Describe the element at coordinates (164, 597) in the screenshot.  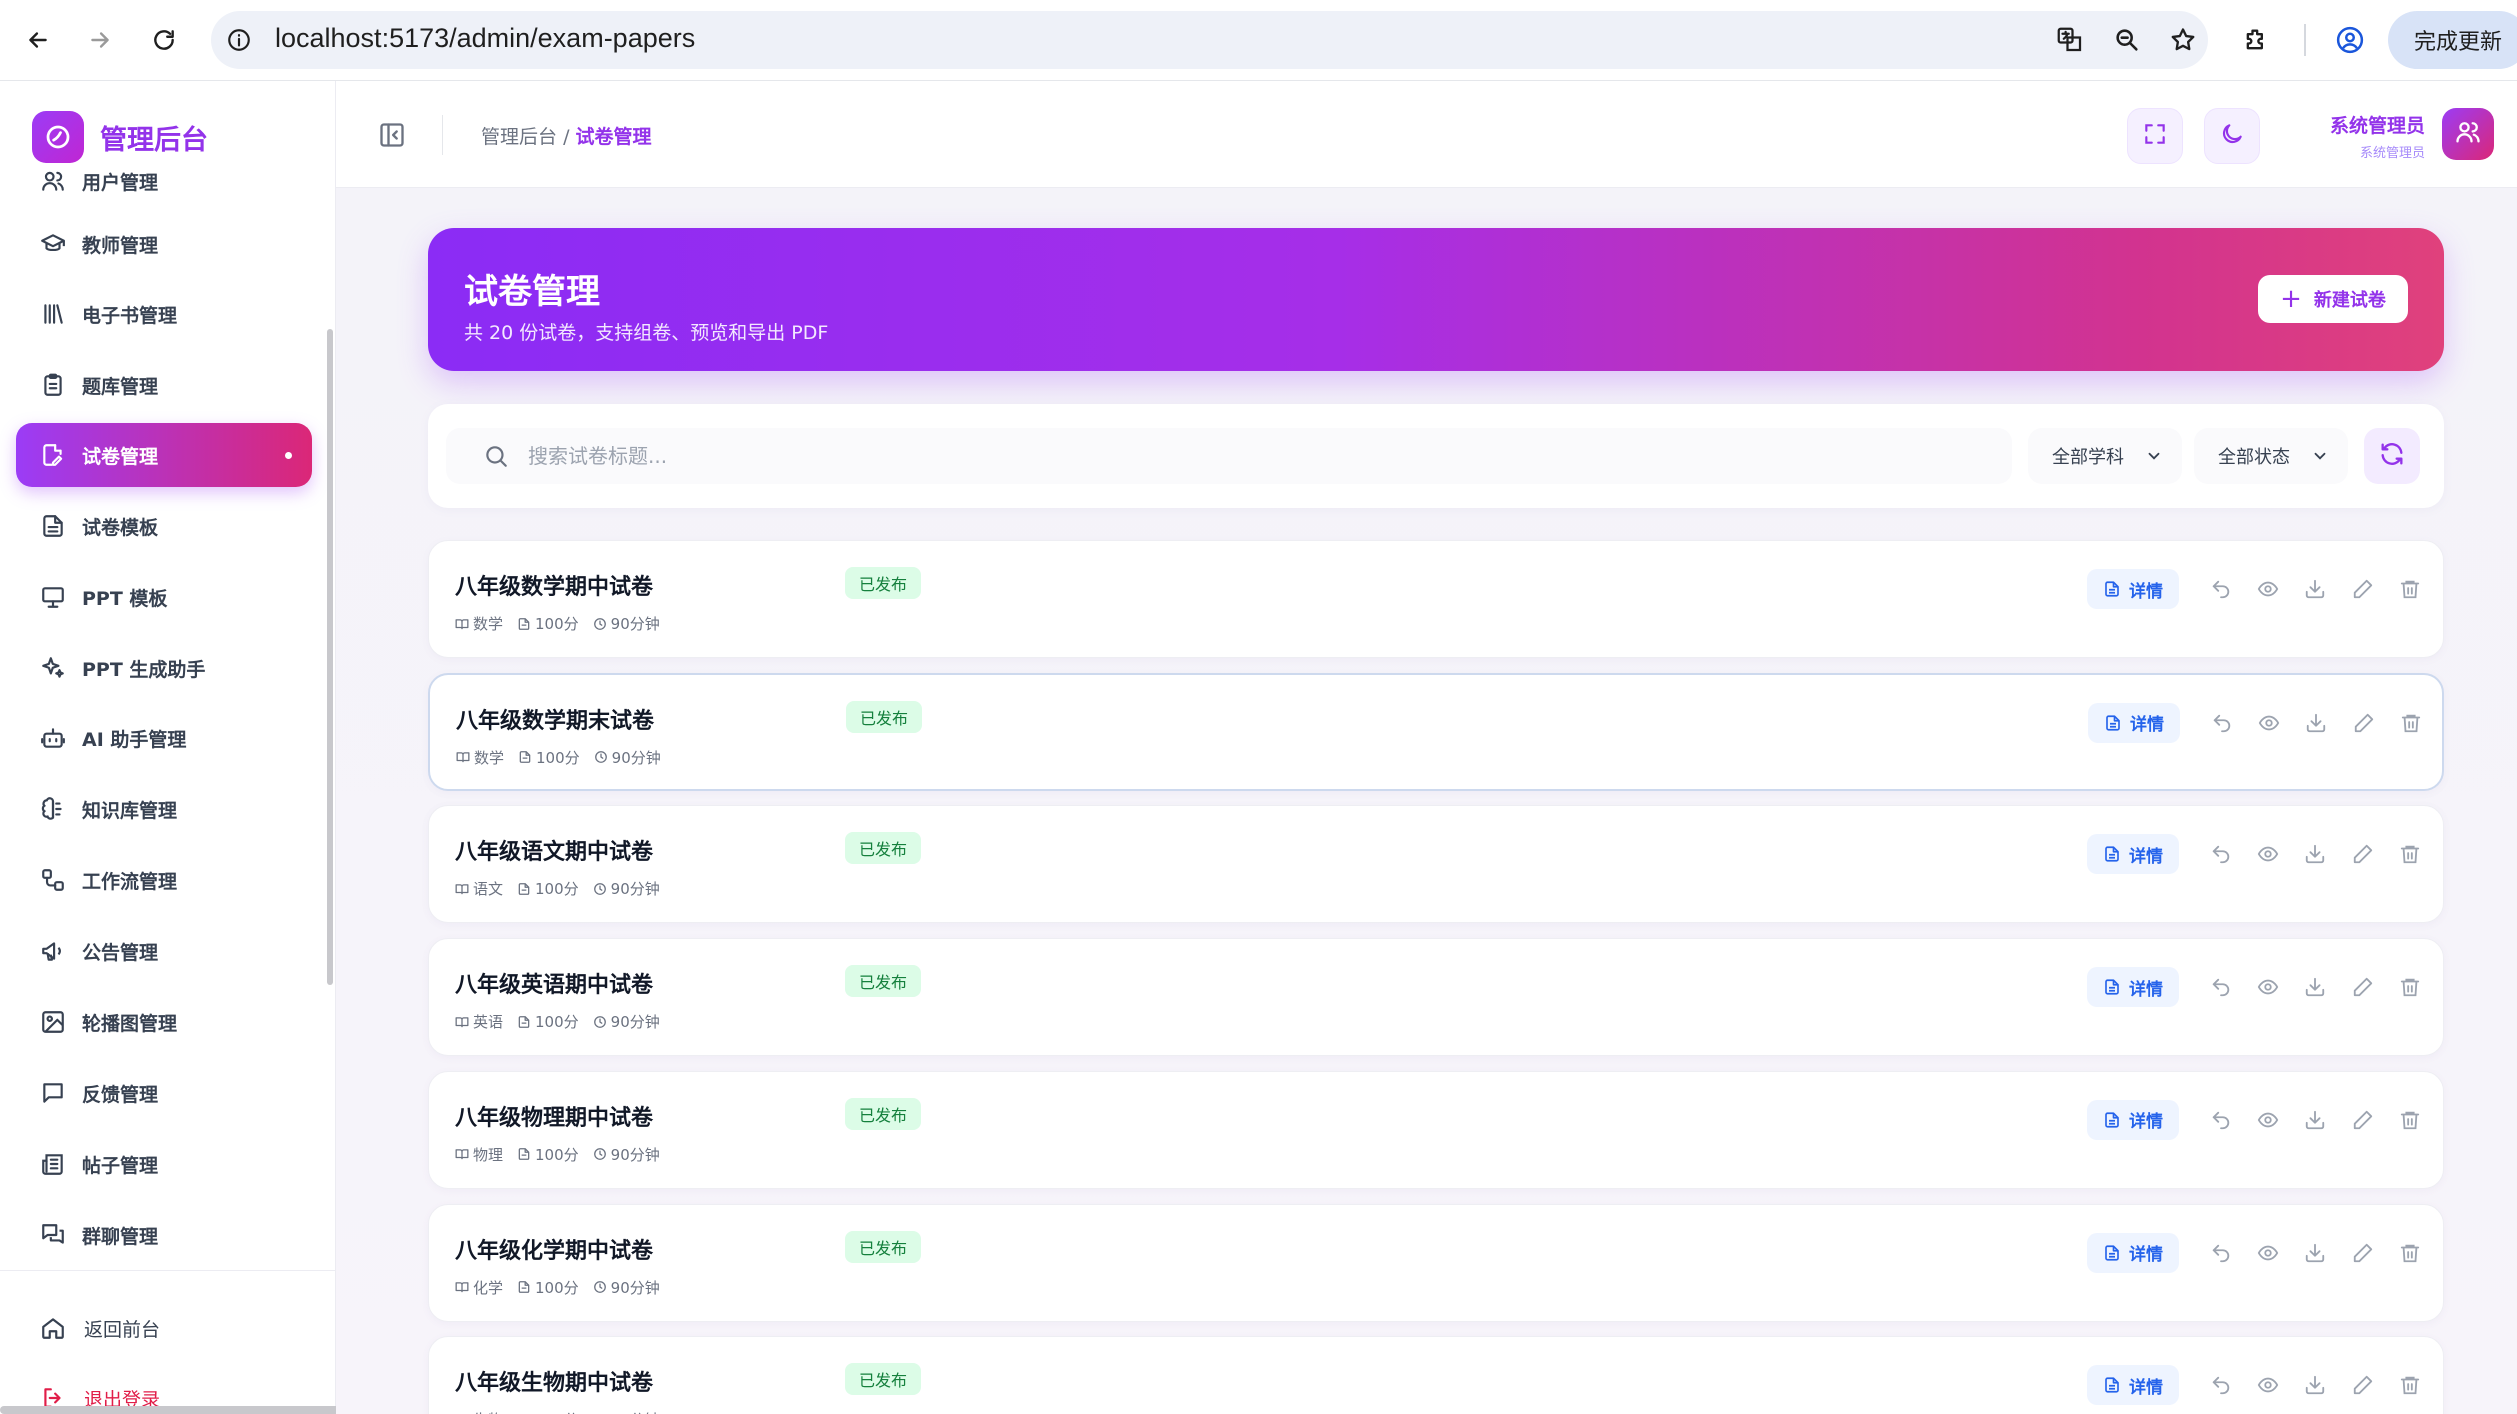
I see `sidebar-item-ppt-templates: PPT 模板` at that location.